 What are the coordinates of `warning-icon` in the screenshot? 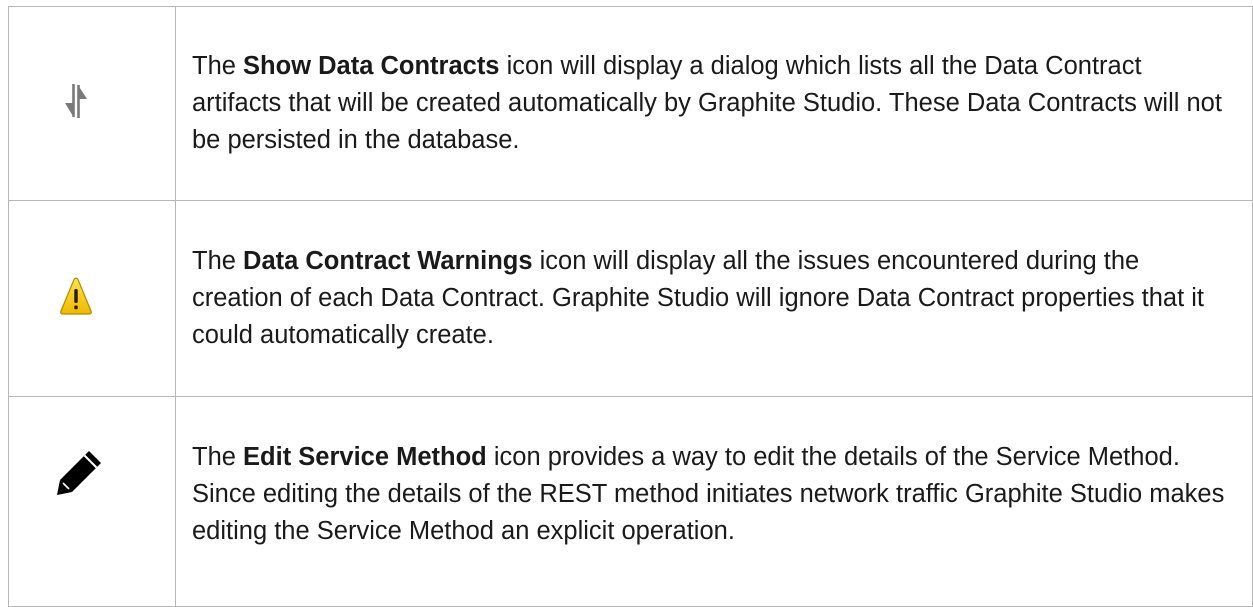 It's located at (76, 296).